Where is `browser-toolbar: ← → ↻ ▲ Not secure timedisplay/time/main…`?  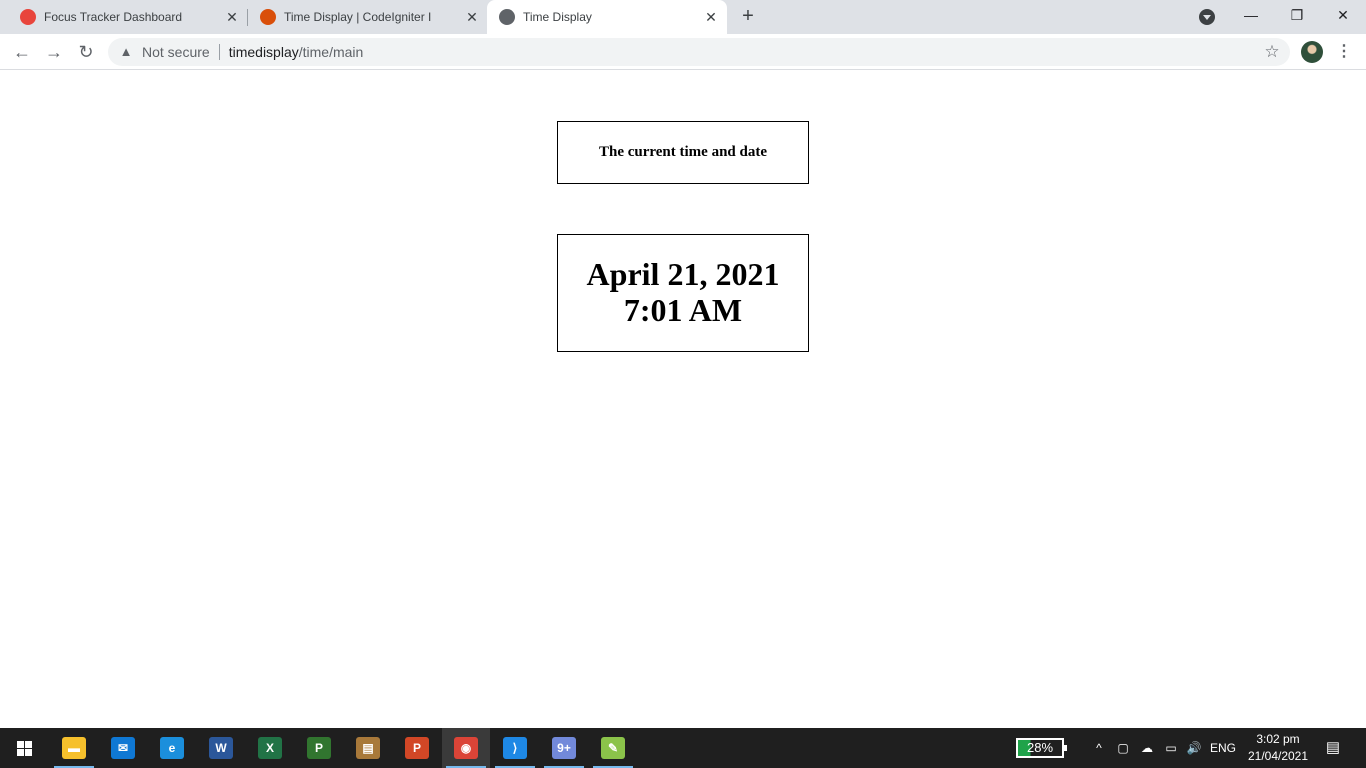 browser-toolbar: ← → ↻ ▲ Not secure timedisplay/time/main… is located at coordinates (683, 52).